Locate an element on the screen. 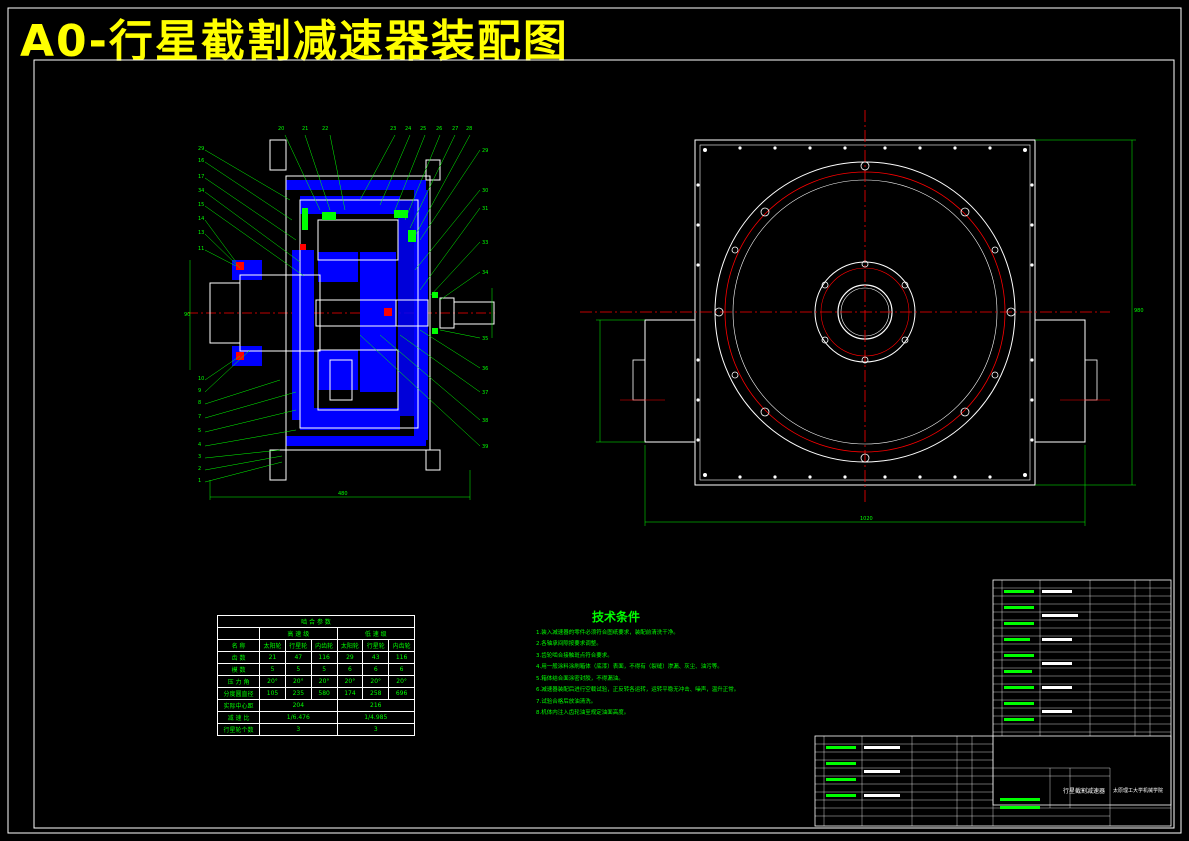 This screenshot has height=841, width=1189. svg-text: 36 is located at coordinates (485, 369).